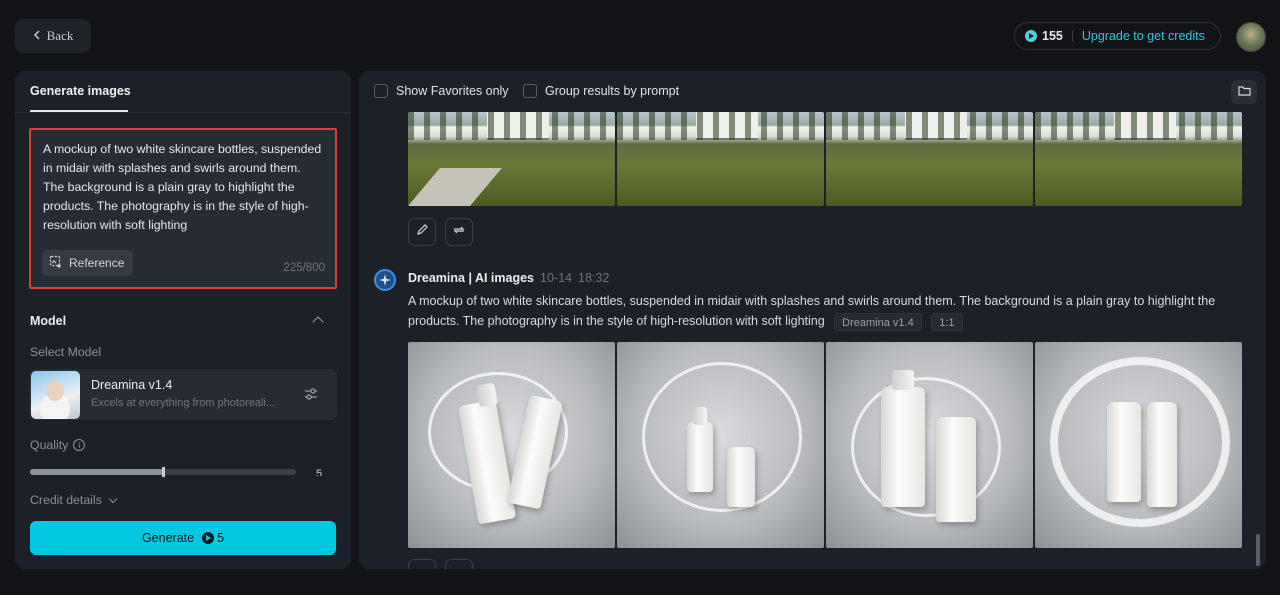  I want to click on scrollbar, so click(1258, 550).